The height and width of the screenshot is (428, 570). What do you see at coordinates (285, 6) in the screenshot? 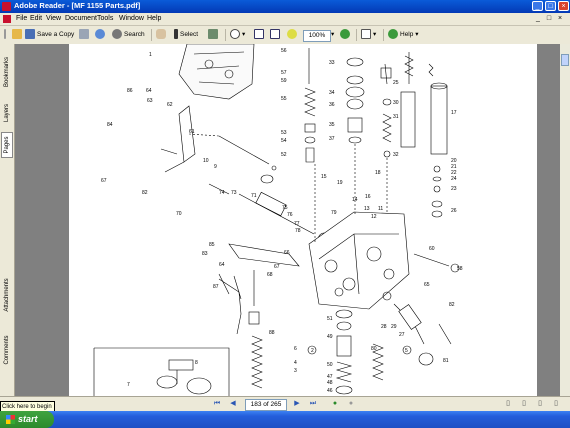
I see `title-bar: Adobe Reader - [MF 1155 Parts.pdf] _ □ ×` at bounding box center [285, 6].